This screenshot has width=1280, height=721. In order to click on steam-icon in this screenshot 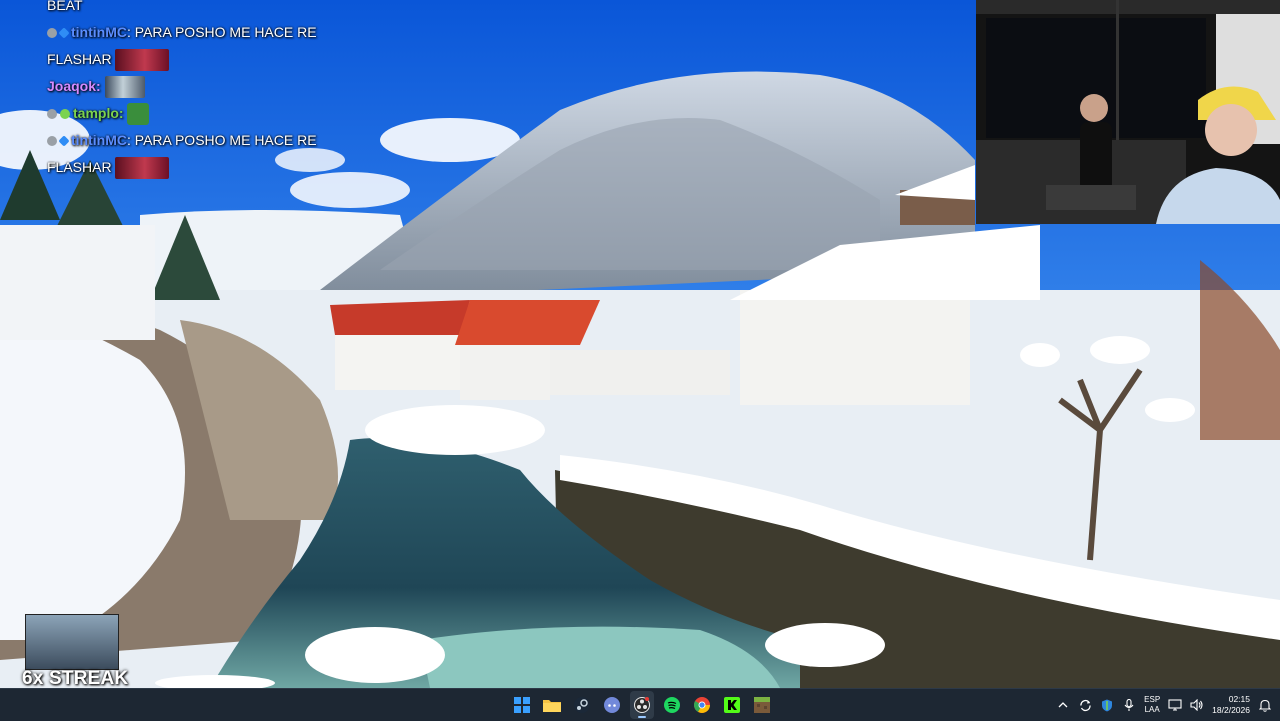, I will do `click(582, 705)`.